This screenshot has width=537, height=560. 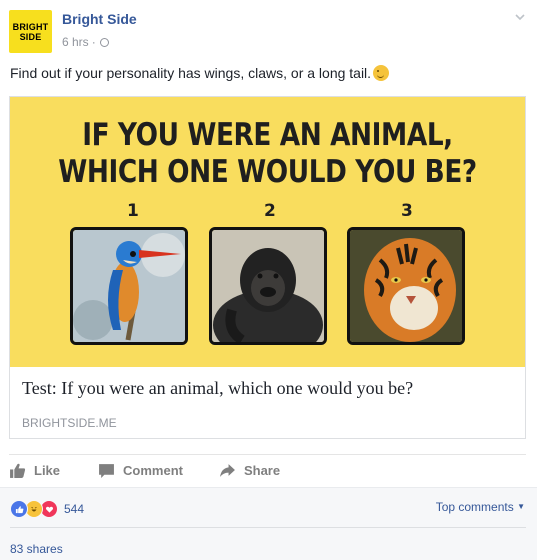 I want to click on like-label: Like, so click(x=47, y=470).